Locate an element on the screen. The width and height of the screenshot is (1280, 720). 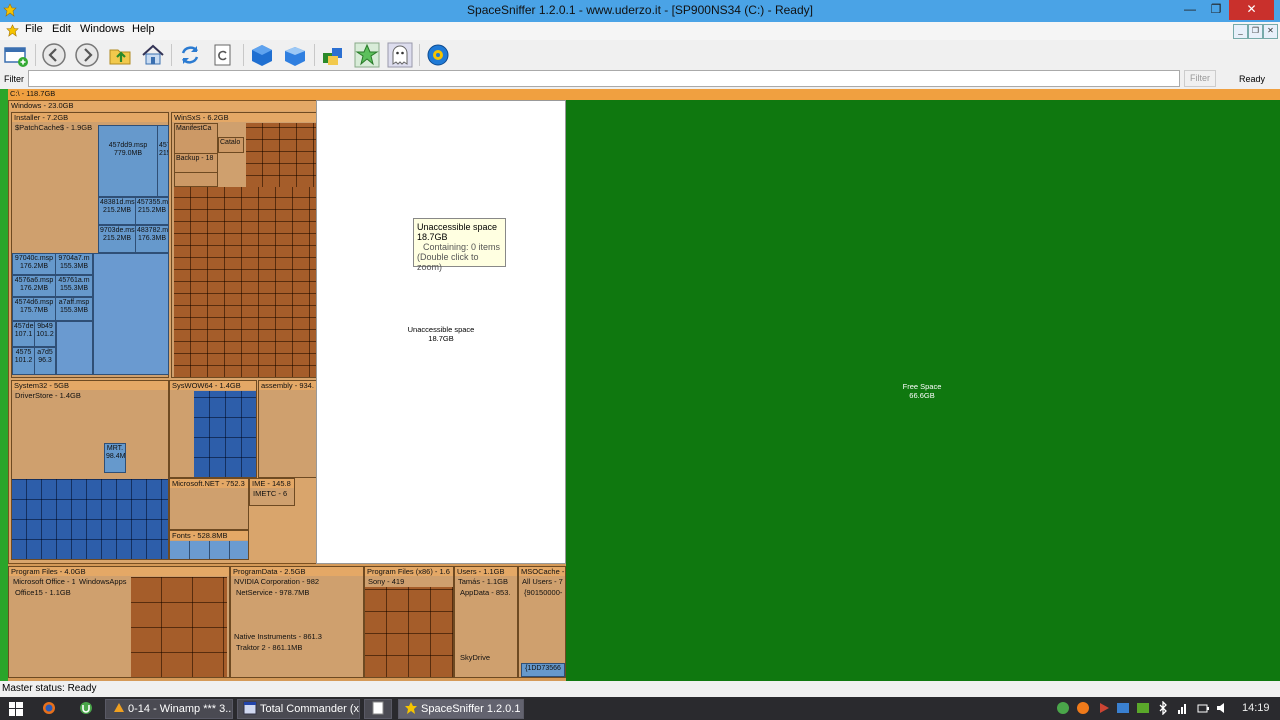
office15-header: Office15 - 1.1GB is located at coordinates (44, 592).